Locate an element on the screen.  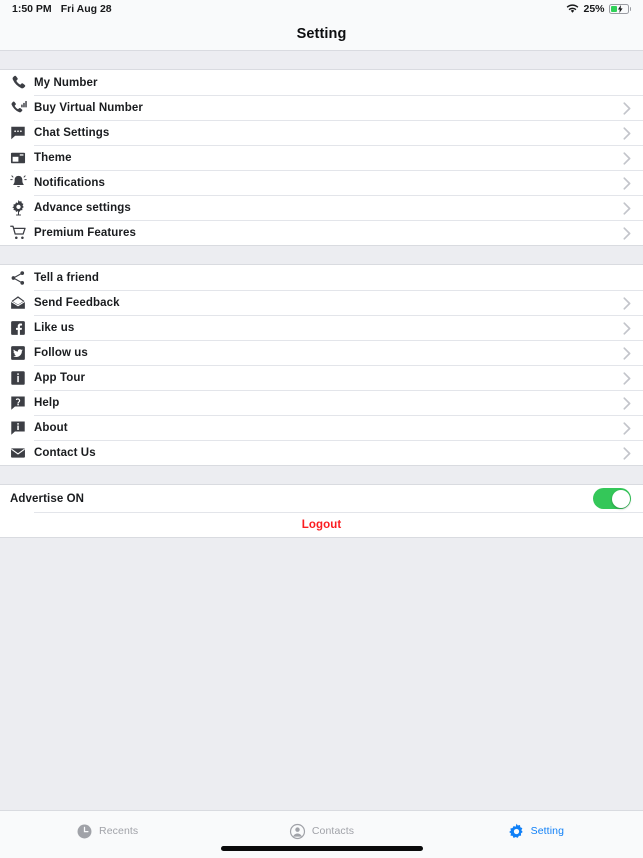
lightning-bolt-icon is located at coordinates (620, 9).